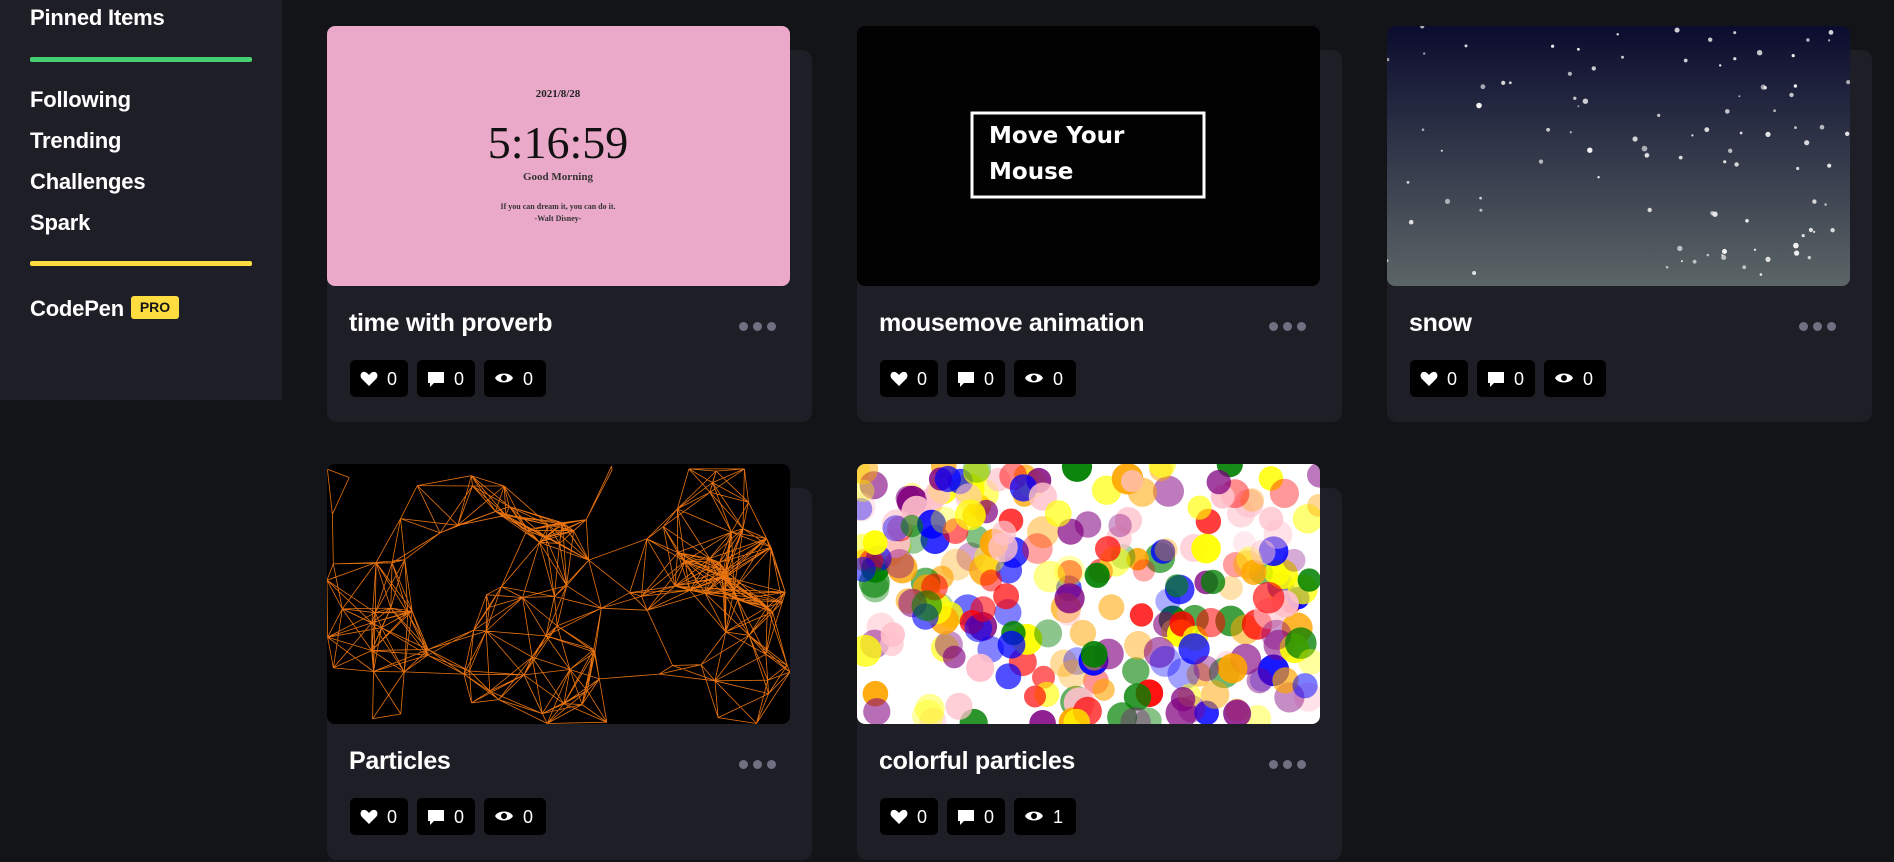 This screenshot has height=862, width=1894. Describe the element at coordinates (141, 263) in the screenshot. I see `nav-divider` at that location.